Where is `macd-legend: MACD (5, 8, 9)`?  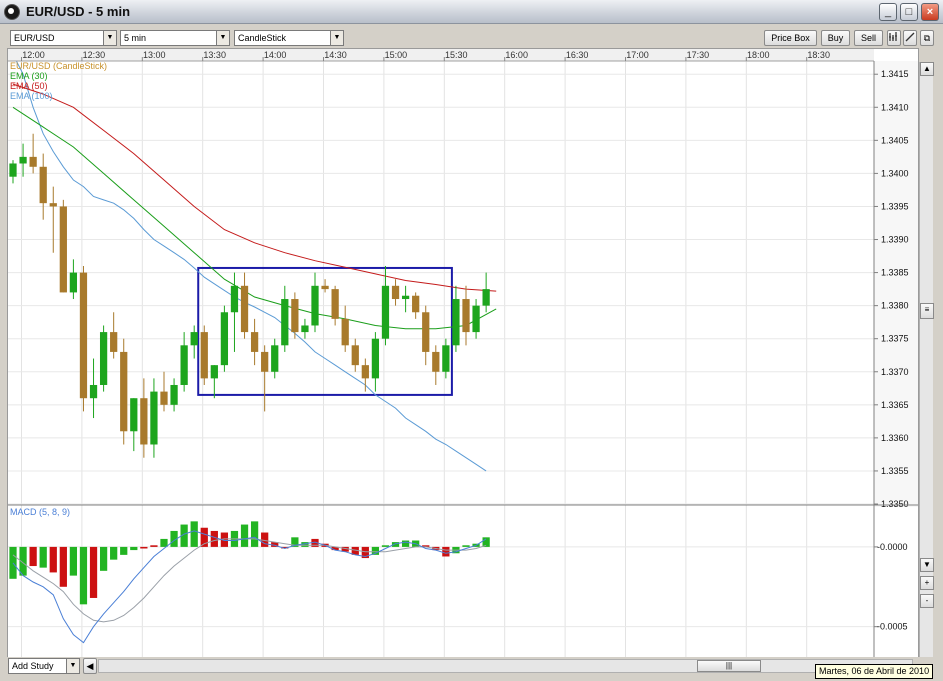 macd-legend: MACD (5, 8, 9) is located at coordinates (40, 512).